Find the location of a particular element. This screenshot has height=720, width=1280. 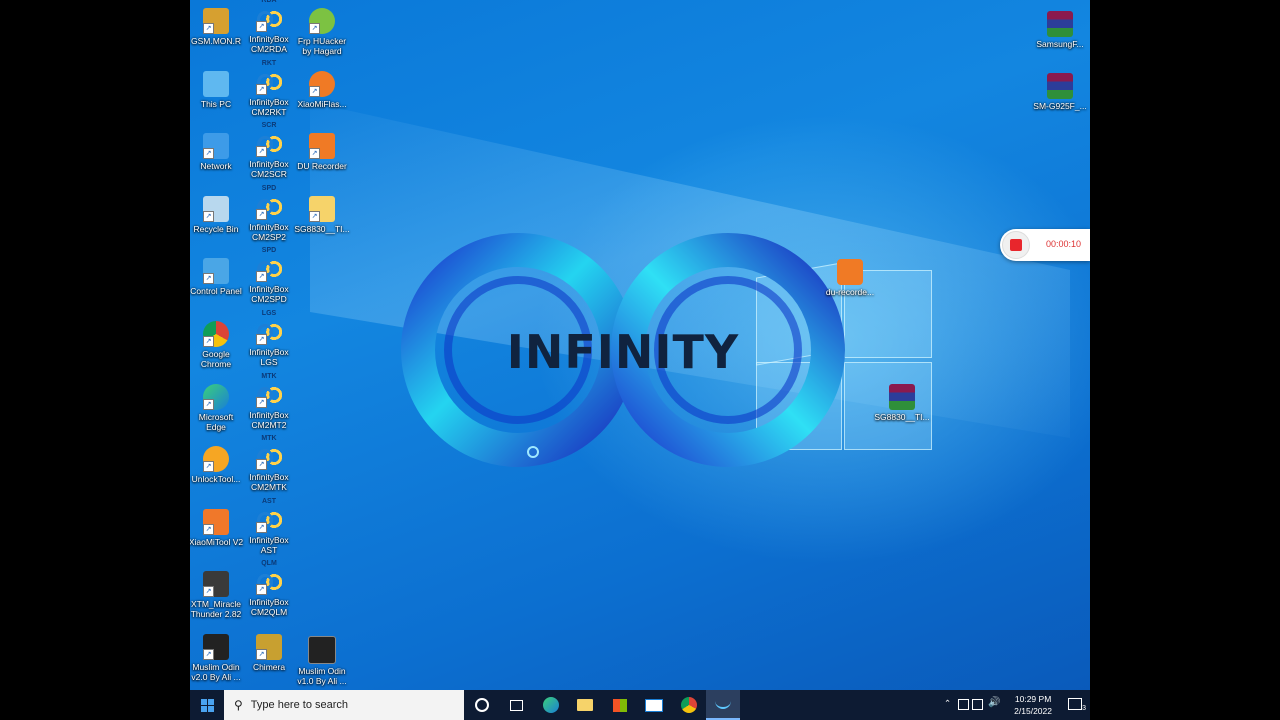

store-icon is located at coordinates (620, 705).